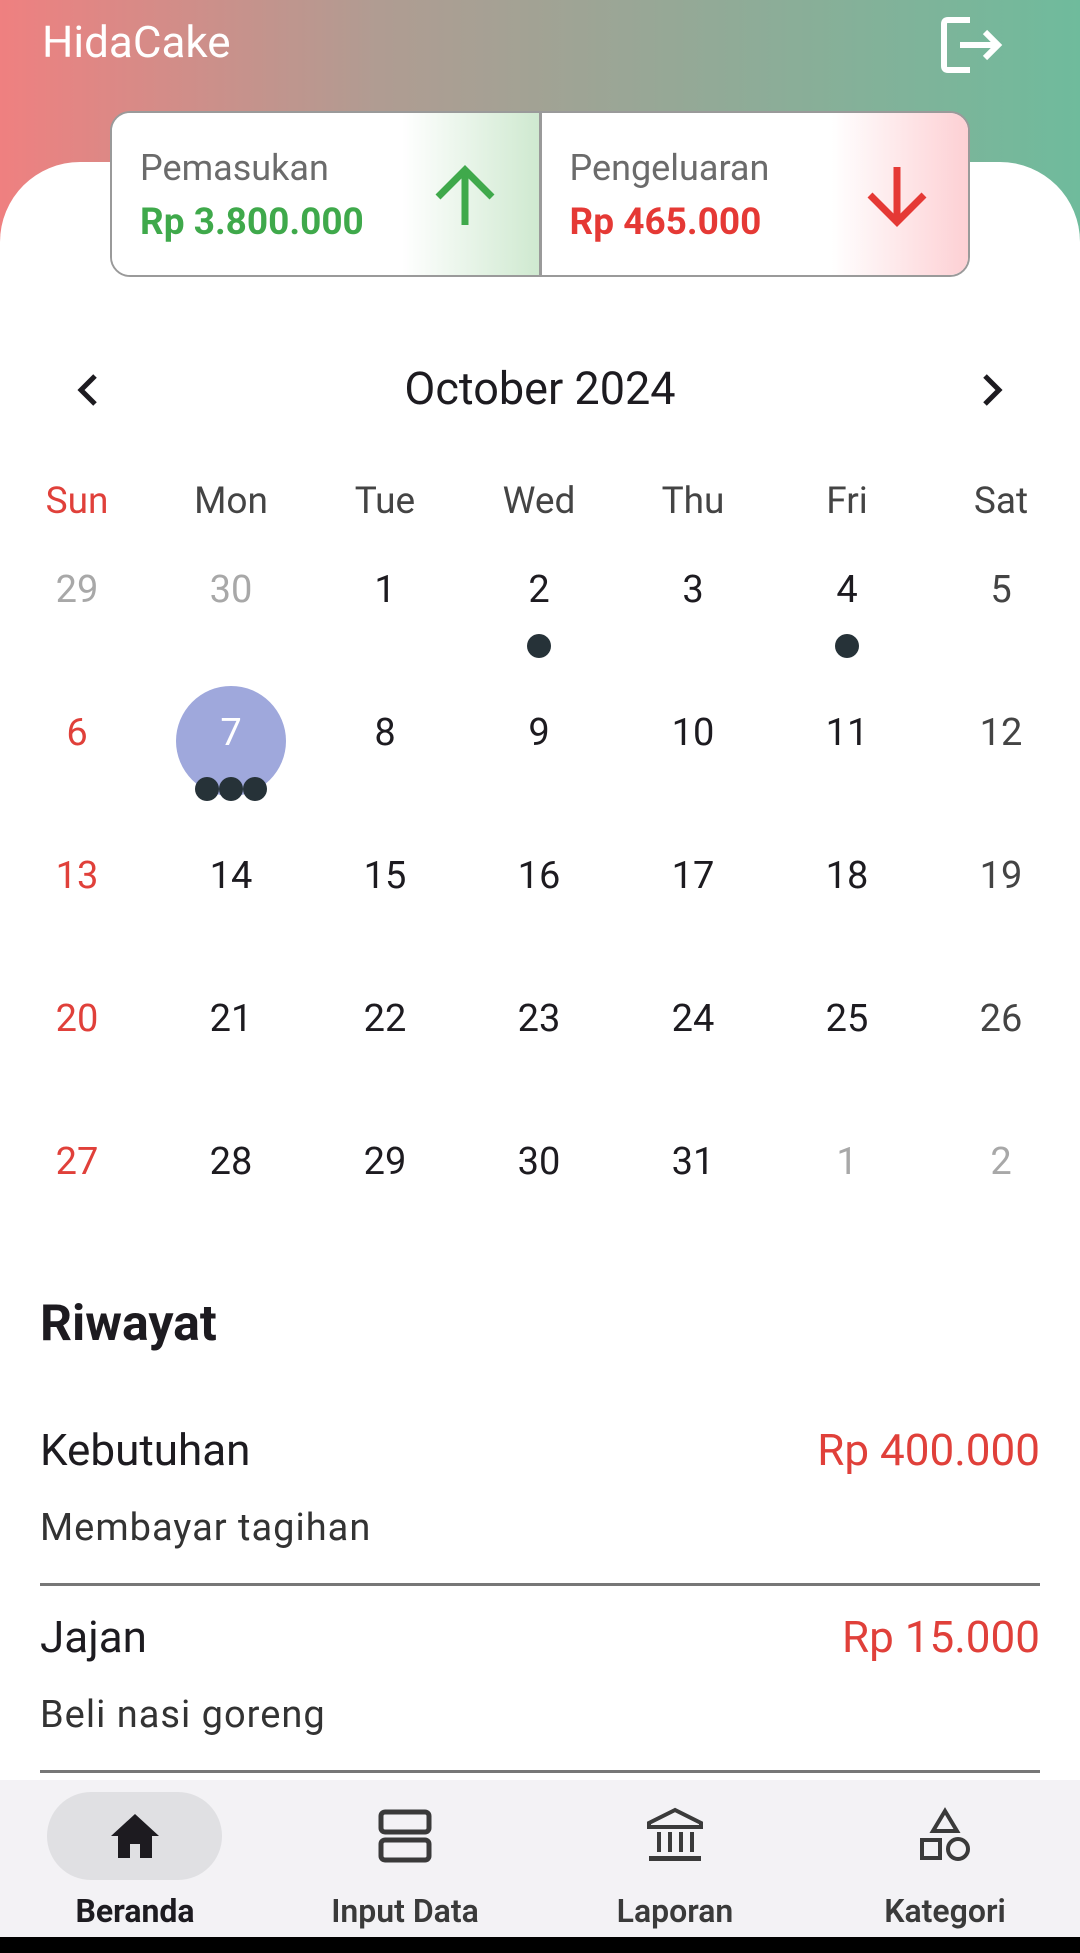 The height and width of the screenshot is (1953, 1080). What do you see at coordinates (665, 222) in the screenshot?
I see `expense-value: Rp 465.000` at bounding box center [665, 222].